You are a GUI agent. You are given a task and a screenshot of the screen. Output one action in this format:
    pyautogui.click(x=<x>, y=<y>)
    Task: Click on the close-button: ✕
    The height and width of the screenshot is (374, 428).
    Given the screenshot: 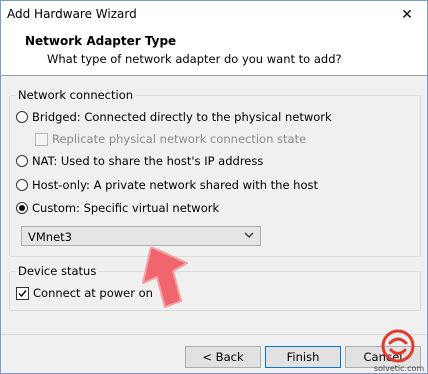 What is the action you would take?
    pyautogui.click(x=407, y=15)
    